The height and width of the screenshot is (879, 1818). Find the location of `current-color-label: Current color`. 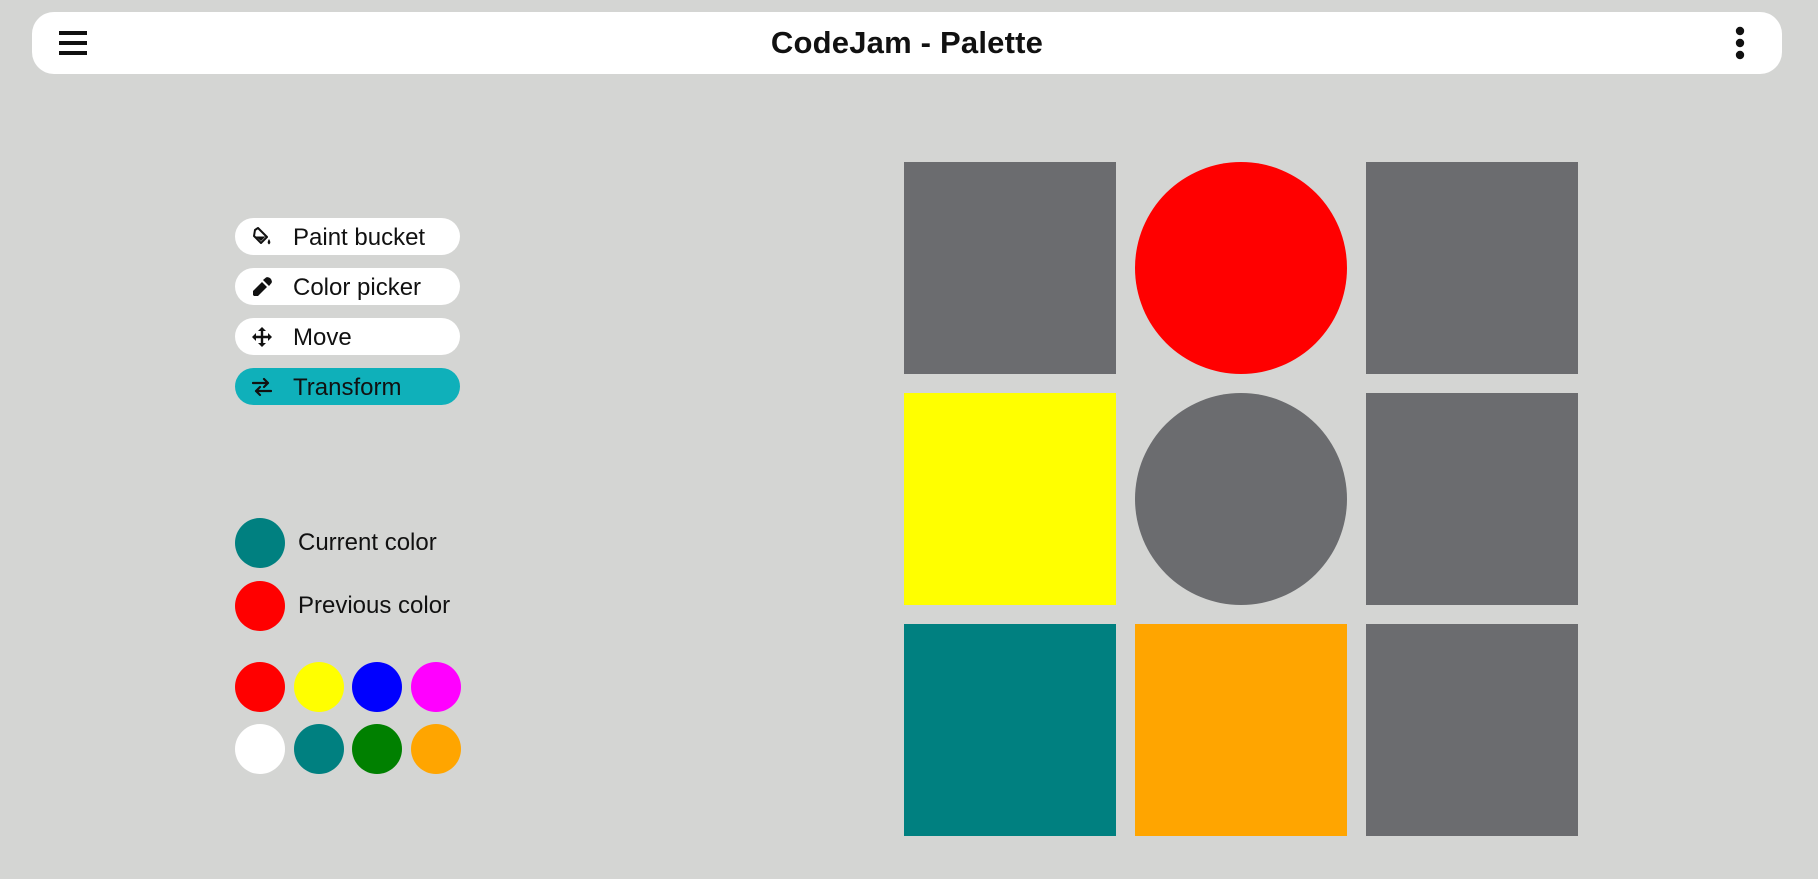

current-color-label: Current color is located at coordinates (367, 542).